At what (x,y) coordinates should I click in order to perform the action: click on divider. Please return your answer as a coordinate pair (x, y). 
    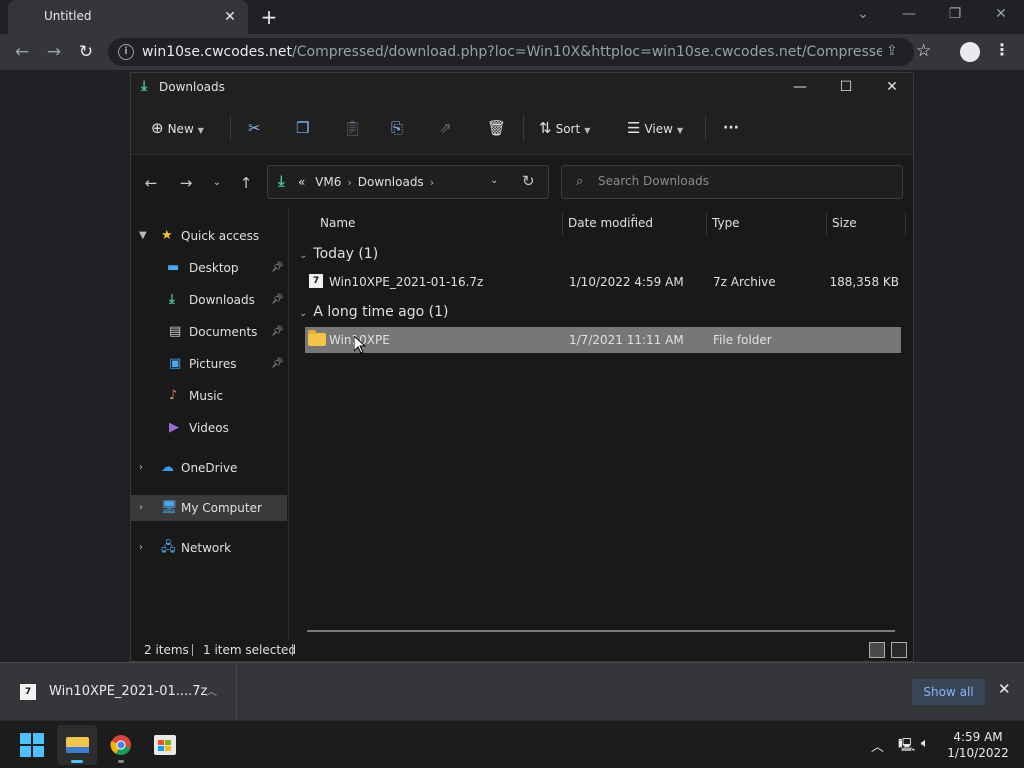
    Looking at the image, I should click on (292, 650).